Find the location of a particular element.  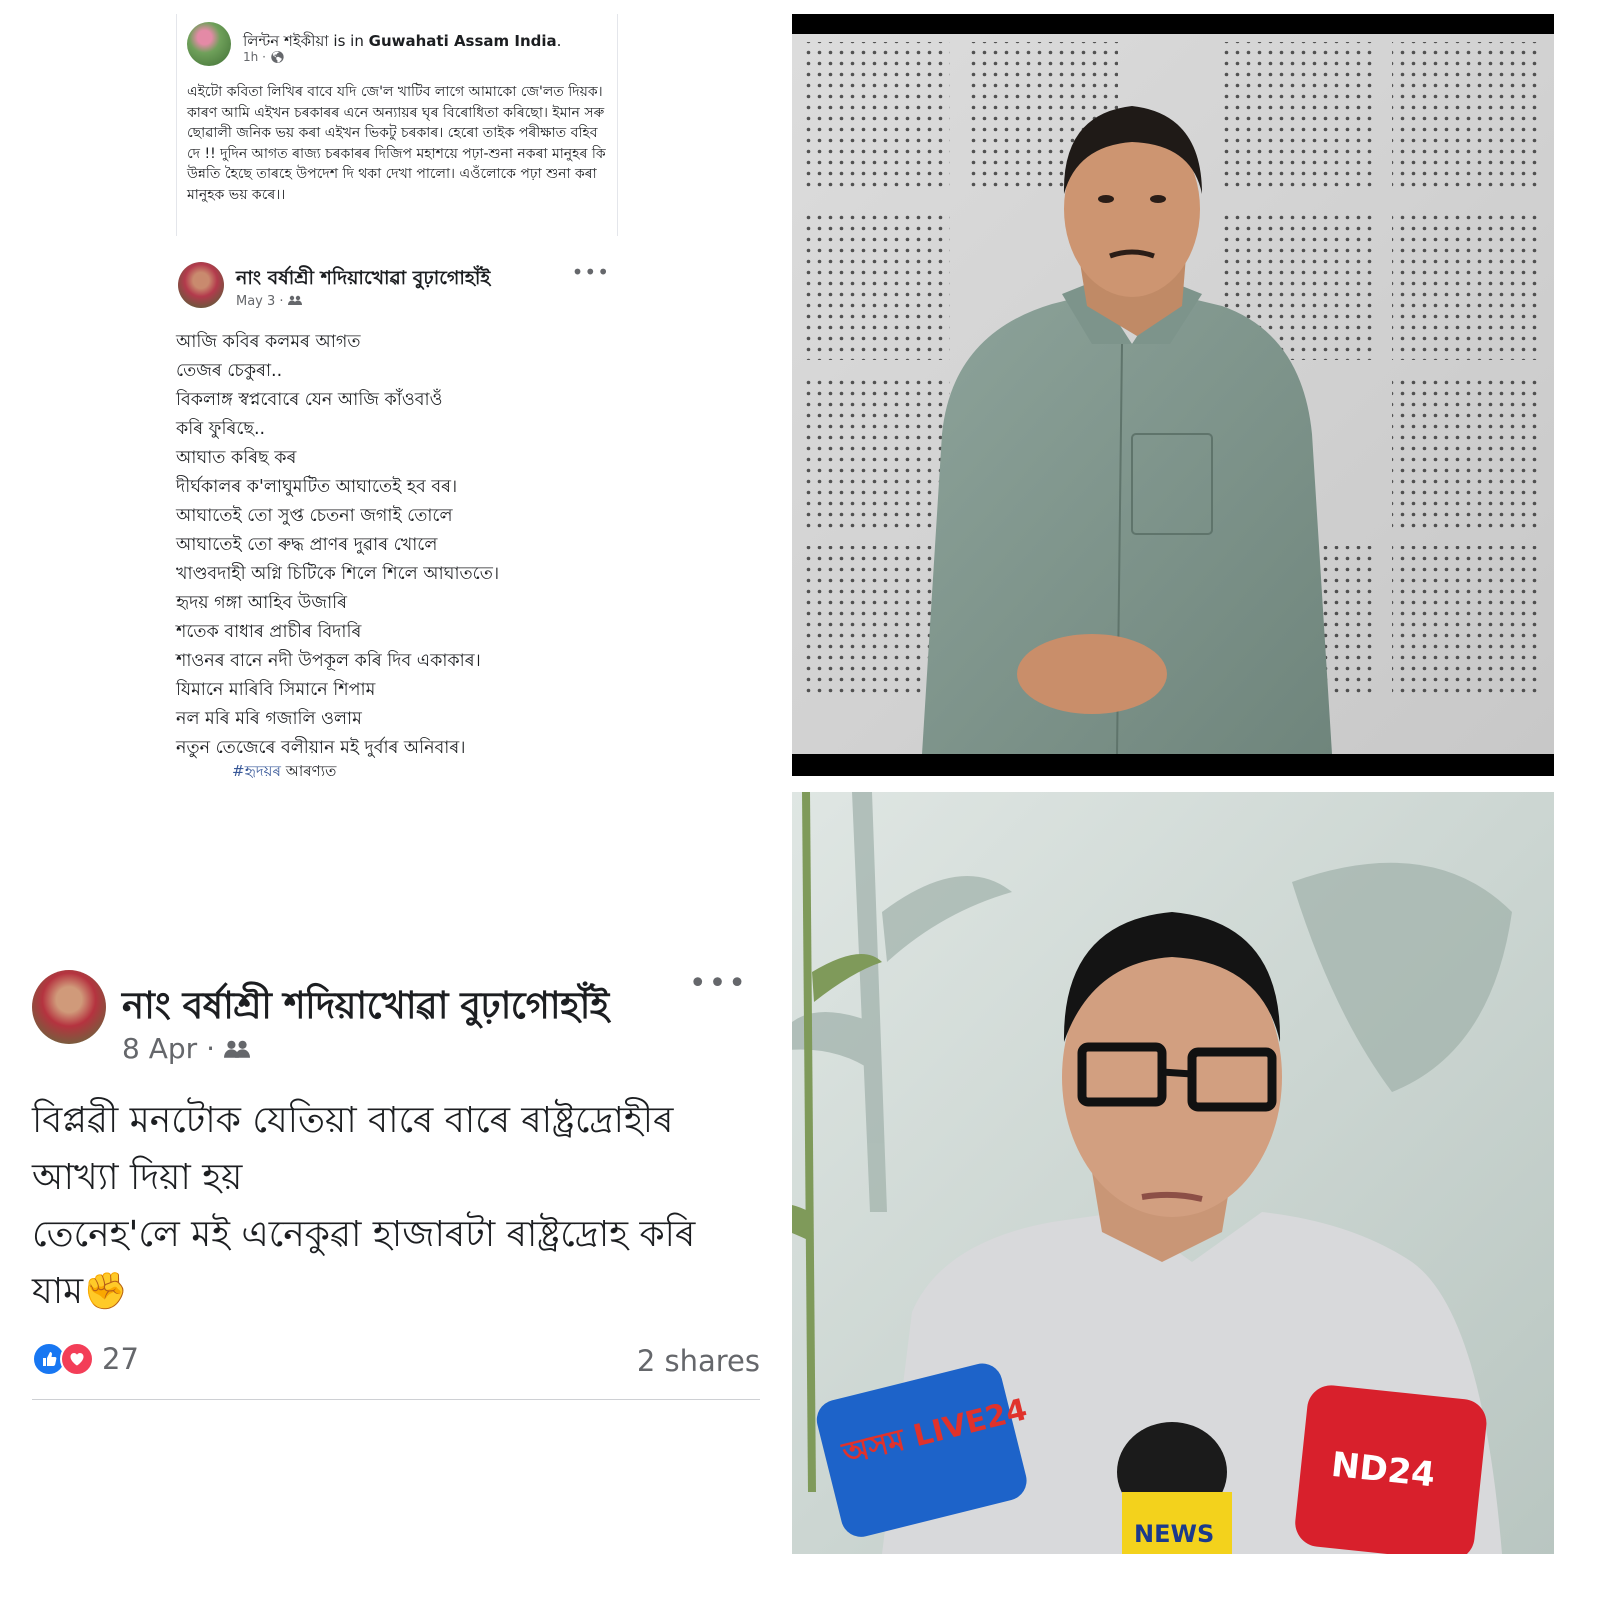

poem-line: হৃদয় গঙ্গা আহিব উজাৰি is located at coordinates (262, 603).